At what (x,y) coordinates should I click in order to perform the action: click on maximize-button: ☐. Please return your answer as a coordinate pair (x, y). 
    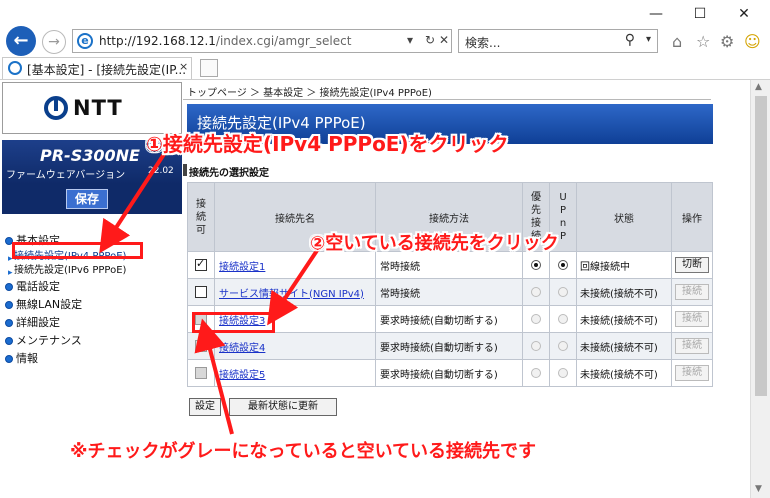
    Looking at the image, I should click on (700, 14).